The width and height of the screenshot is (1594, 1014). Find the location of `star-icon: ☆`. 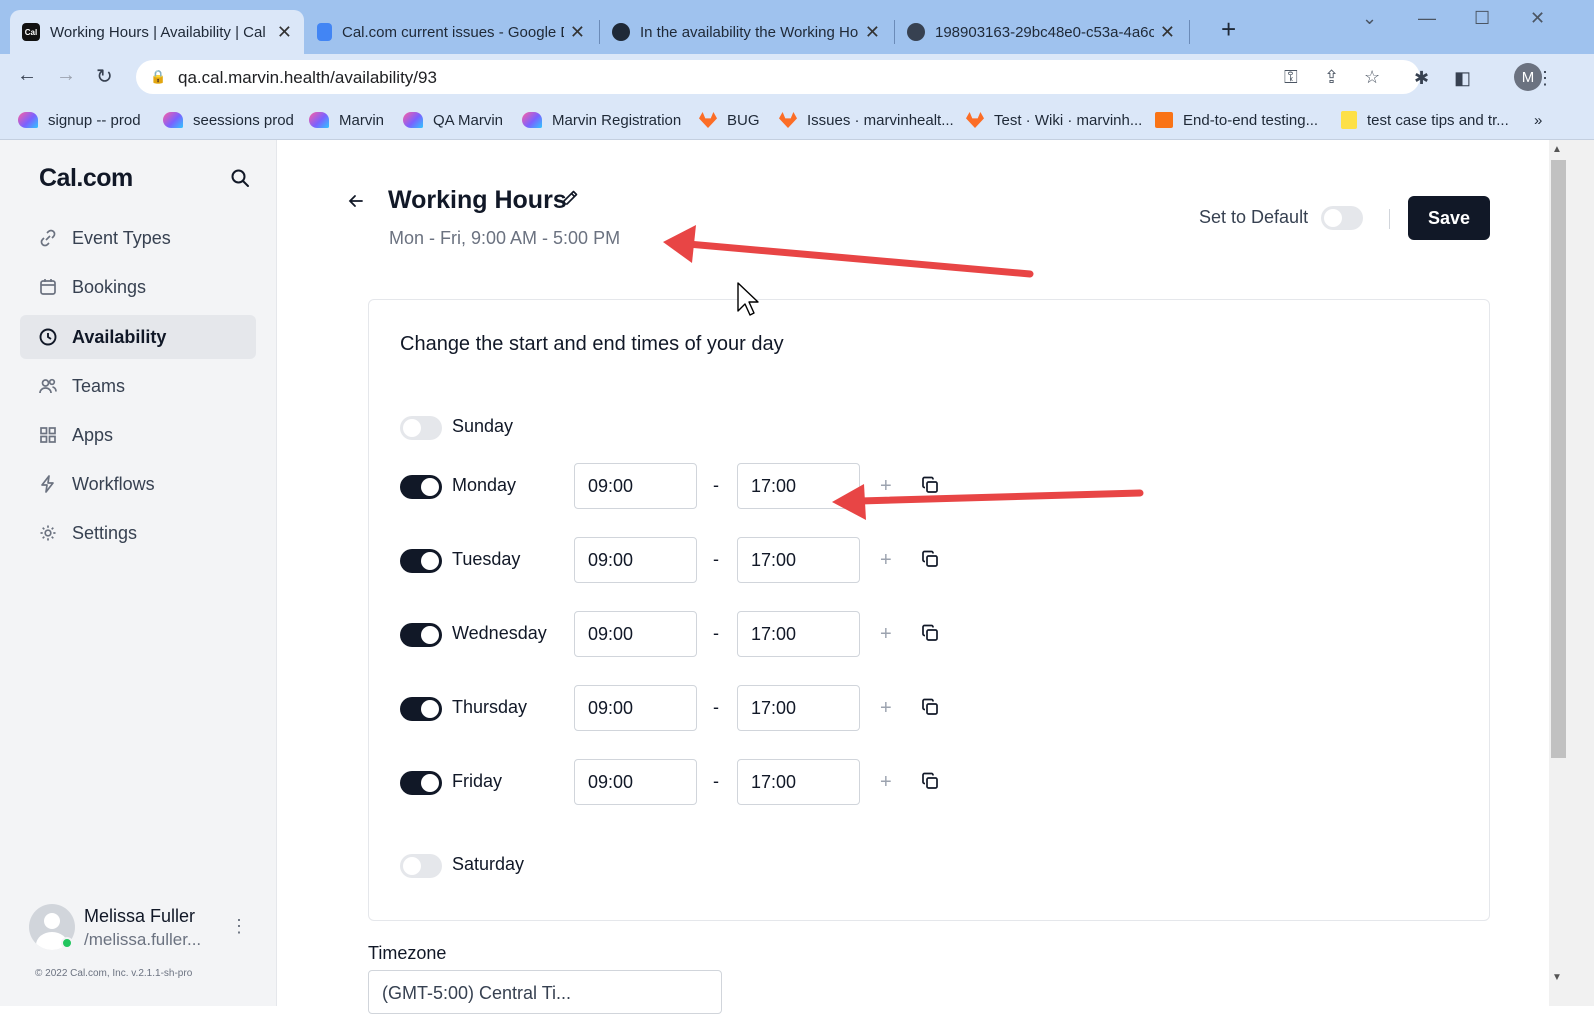

star-icon: ☆ is located at coordinates (1372, 77).